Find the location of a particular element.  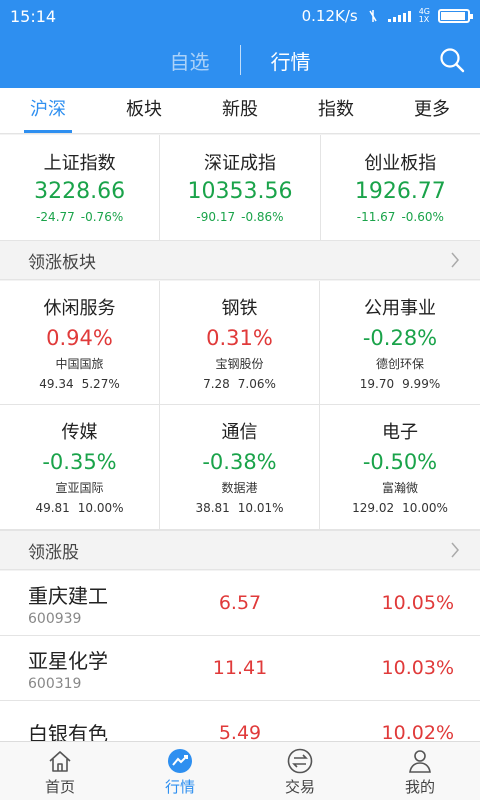

network-speed: 0.12K/s is located at coordinates (329, 16).